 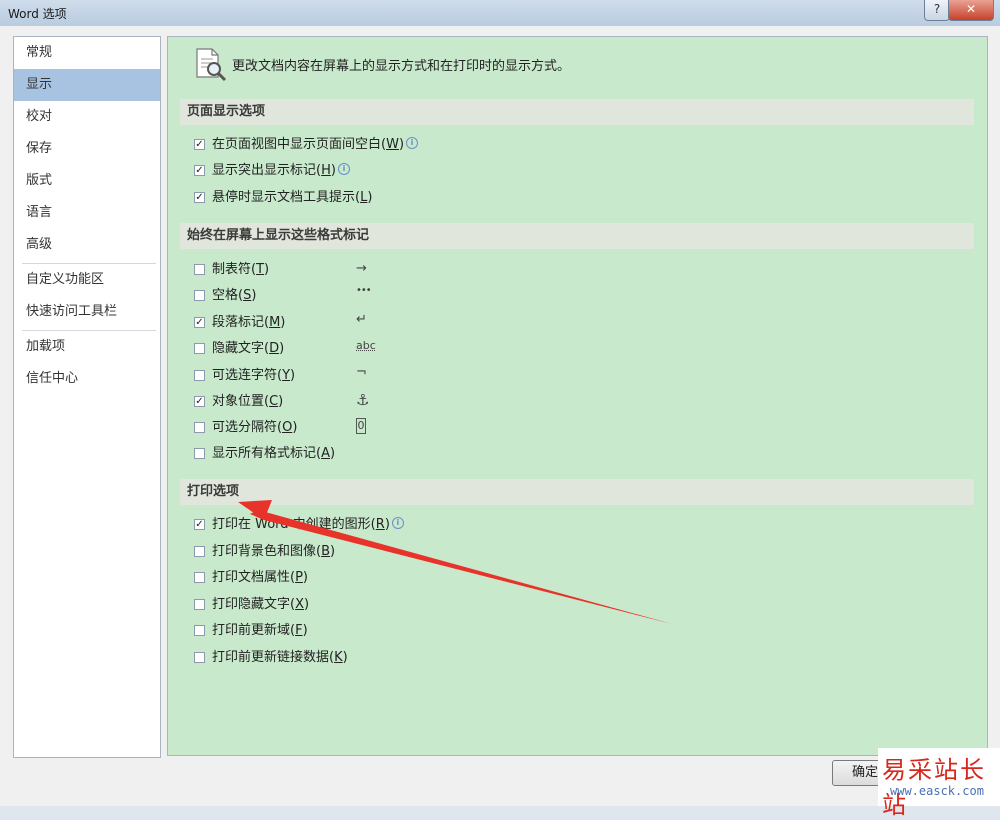 What do you see at coordinates (361, 372) in the screenshot?
I see `optional-hyphen-icon: ¬` at bounding box center [361, 372].